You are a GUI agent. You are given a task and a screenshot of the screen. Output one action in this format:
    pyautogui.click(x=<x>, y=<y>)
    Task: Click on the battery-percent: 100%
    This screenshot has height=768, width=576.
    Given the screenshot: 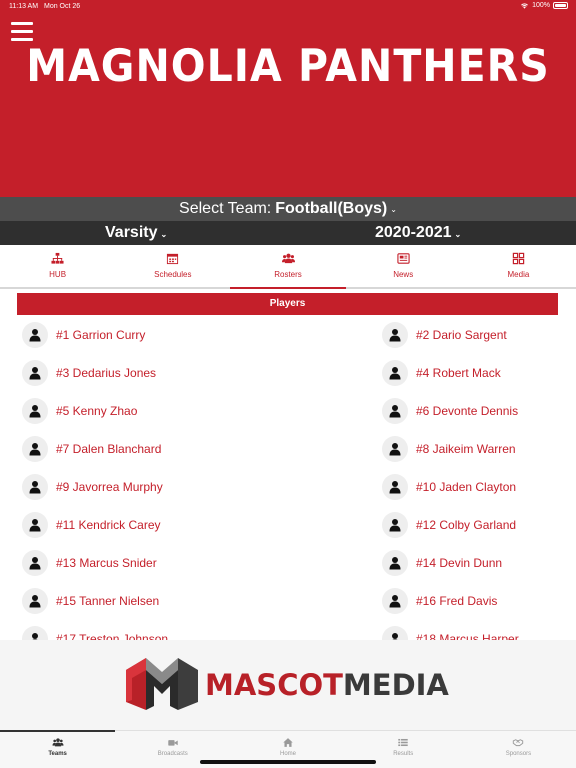 What is the action you would take?
    pyautogui.click(x=541, y=5)
    